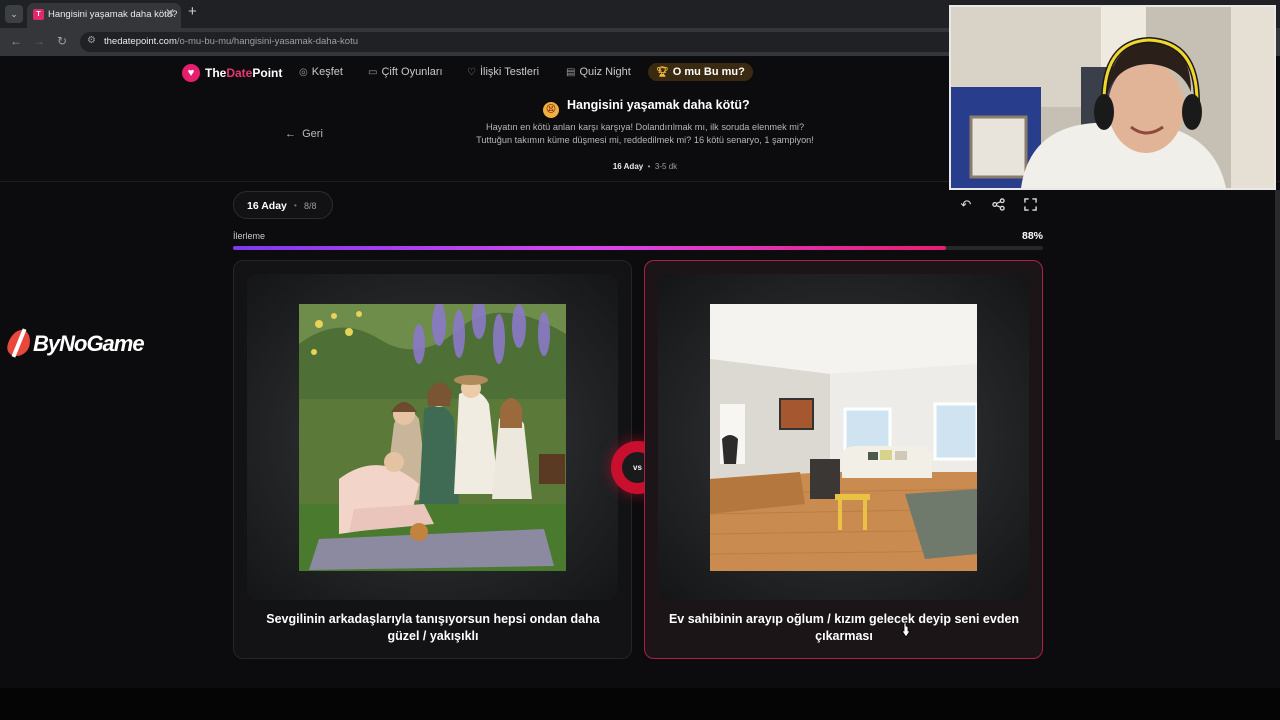 The width and height of the screenshot is (1280, 720). Describe the element at coordinates (39, 41) in the screenshot. I see `forward-arrow-icon: →` at that location.